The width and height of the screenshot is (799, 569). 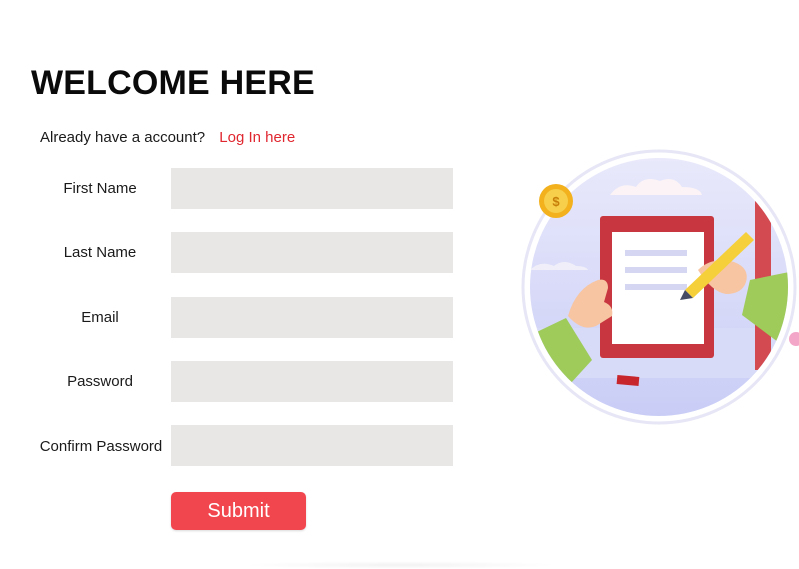 What do you see at coordinates (312, 188) in the screenshot?
I see `first-name-field` at bounding box center [312, 188].